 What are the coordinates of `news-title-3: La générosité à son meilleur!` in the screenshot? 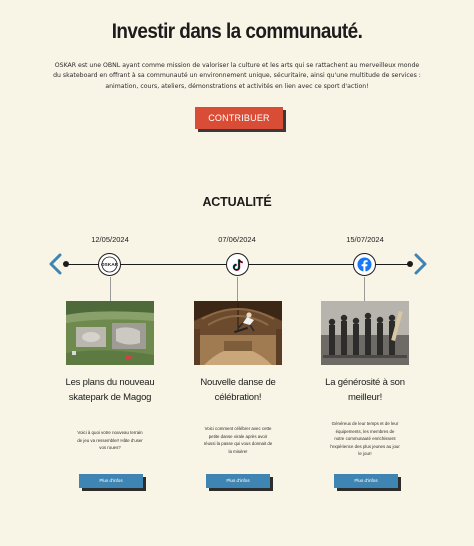 It's located at (365, 390).